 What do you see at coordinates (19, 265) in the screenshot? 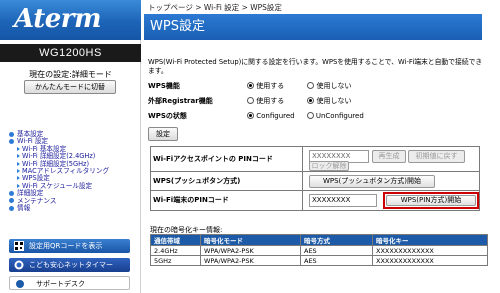
I see `kids-timer-icon` at bounding box center [19, 265].